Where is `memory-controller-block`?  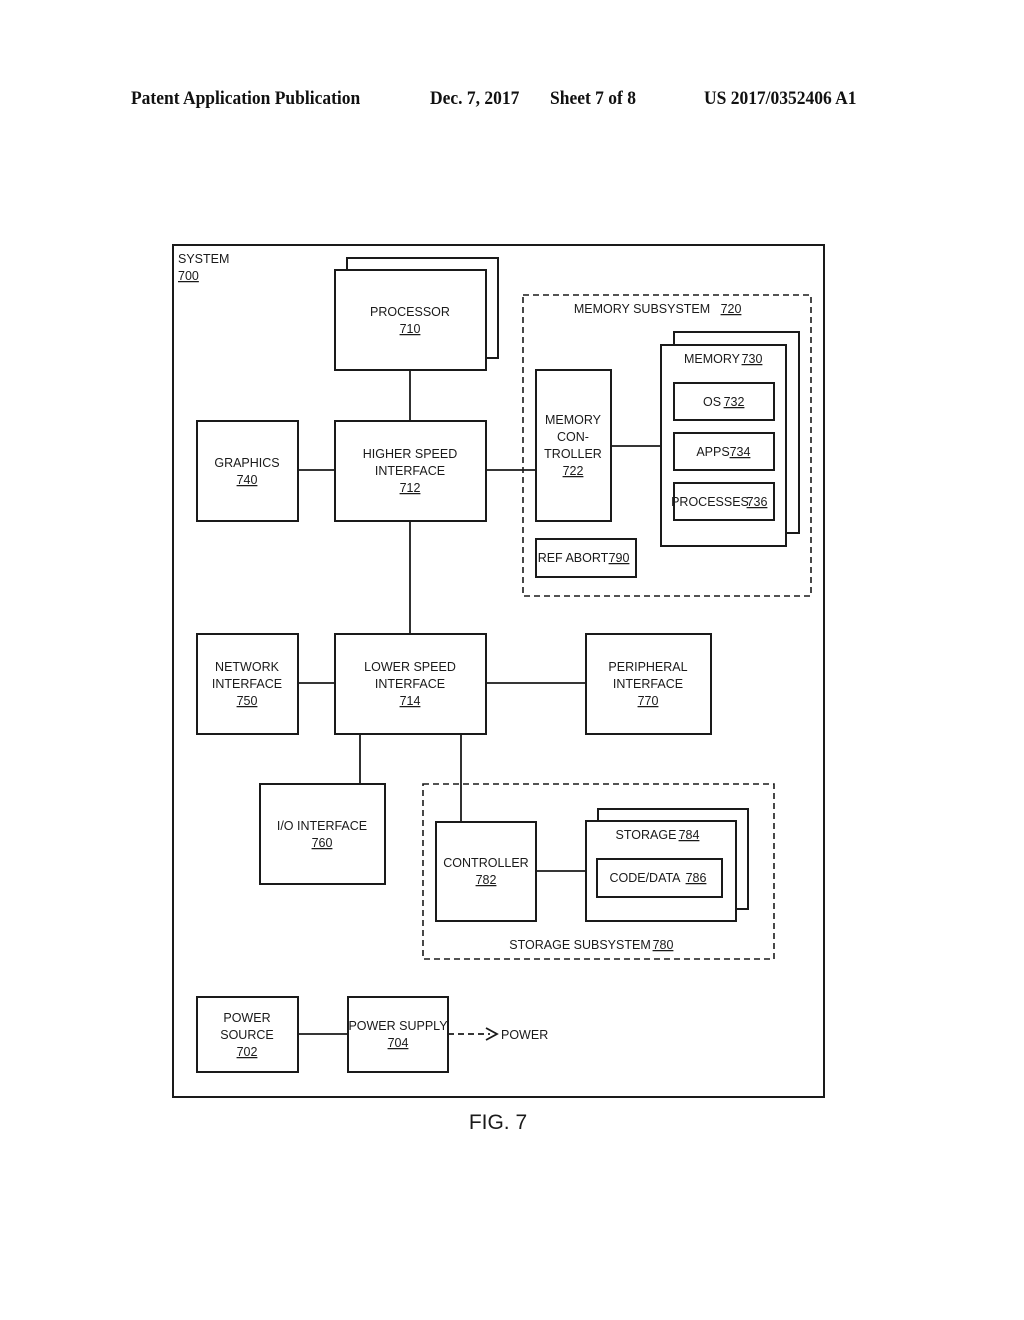
memory-controller-block is located at coordinates (573, 445).